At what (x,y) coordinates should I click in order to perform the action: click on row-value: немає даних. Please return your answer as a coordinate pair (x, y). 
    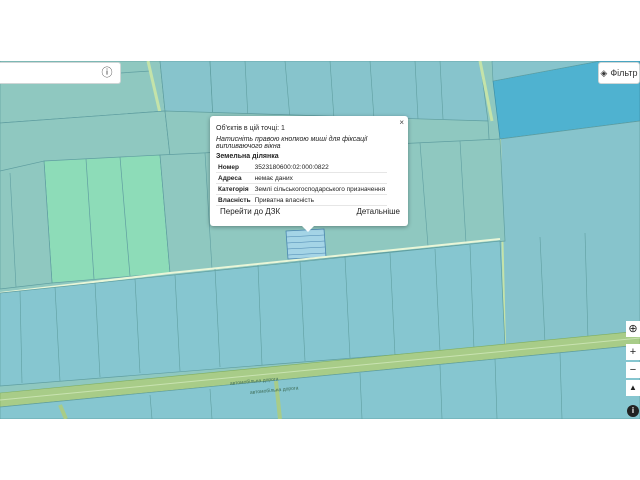
    Looking at the image, I should click on (320, 178).